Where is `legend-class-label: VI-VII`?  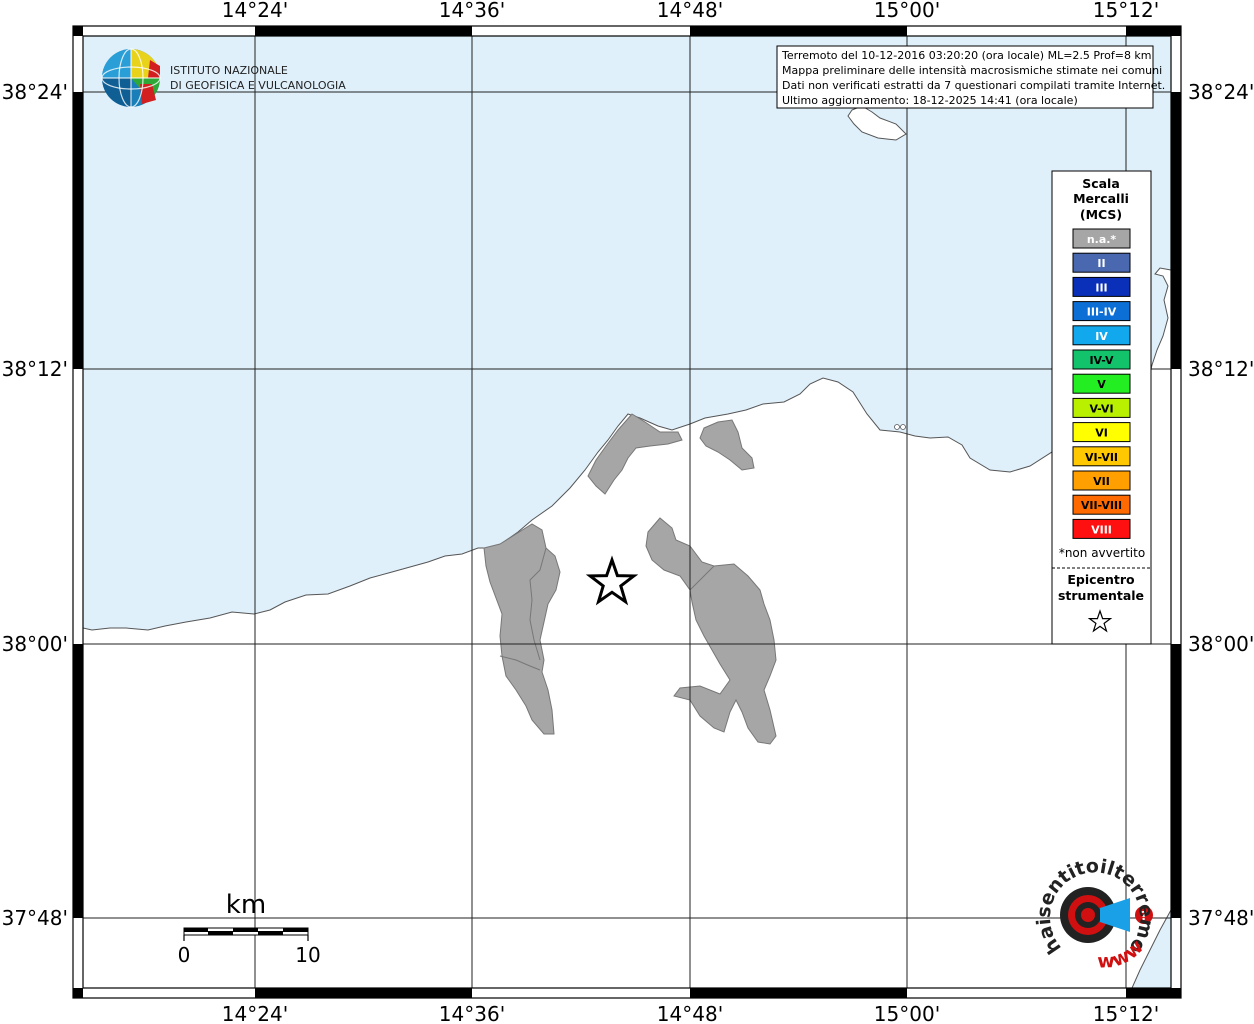 legend-class-label: VI-VII is located at coordinates (1101, 457).